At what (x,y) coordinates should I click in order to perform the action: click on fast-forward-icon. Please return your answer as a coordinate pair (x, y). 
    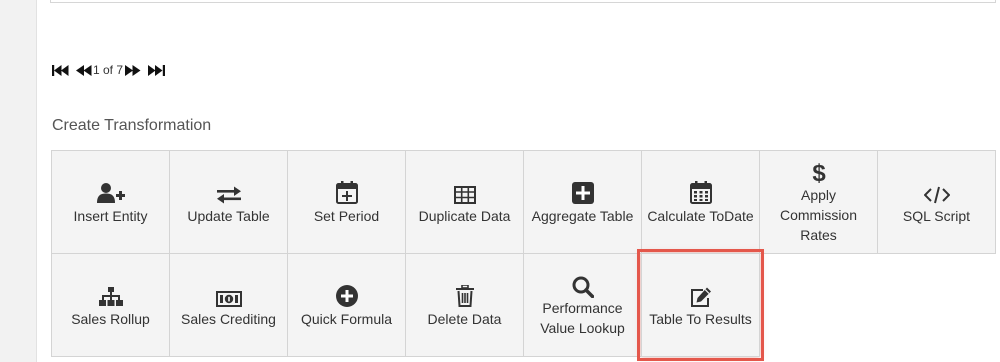
    Looking at the image, I should click on (133, 70).